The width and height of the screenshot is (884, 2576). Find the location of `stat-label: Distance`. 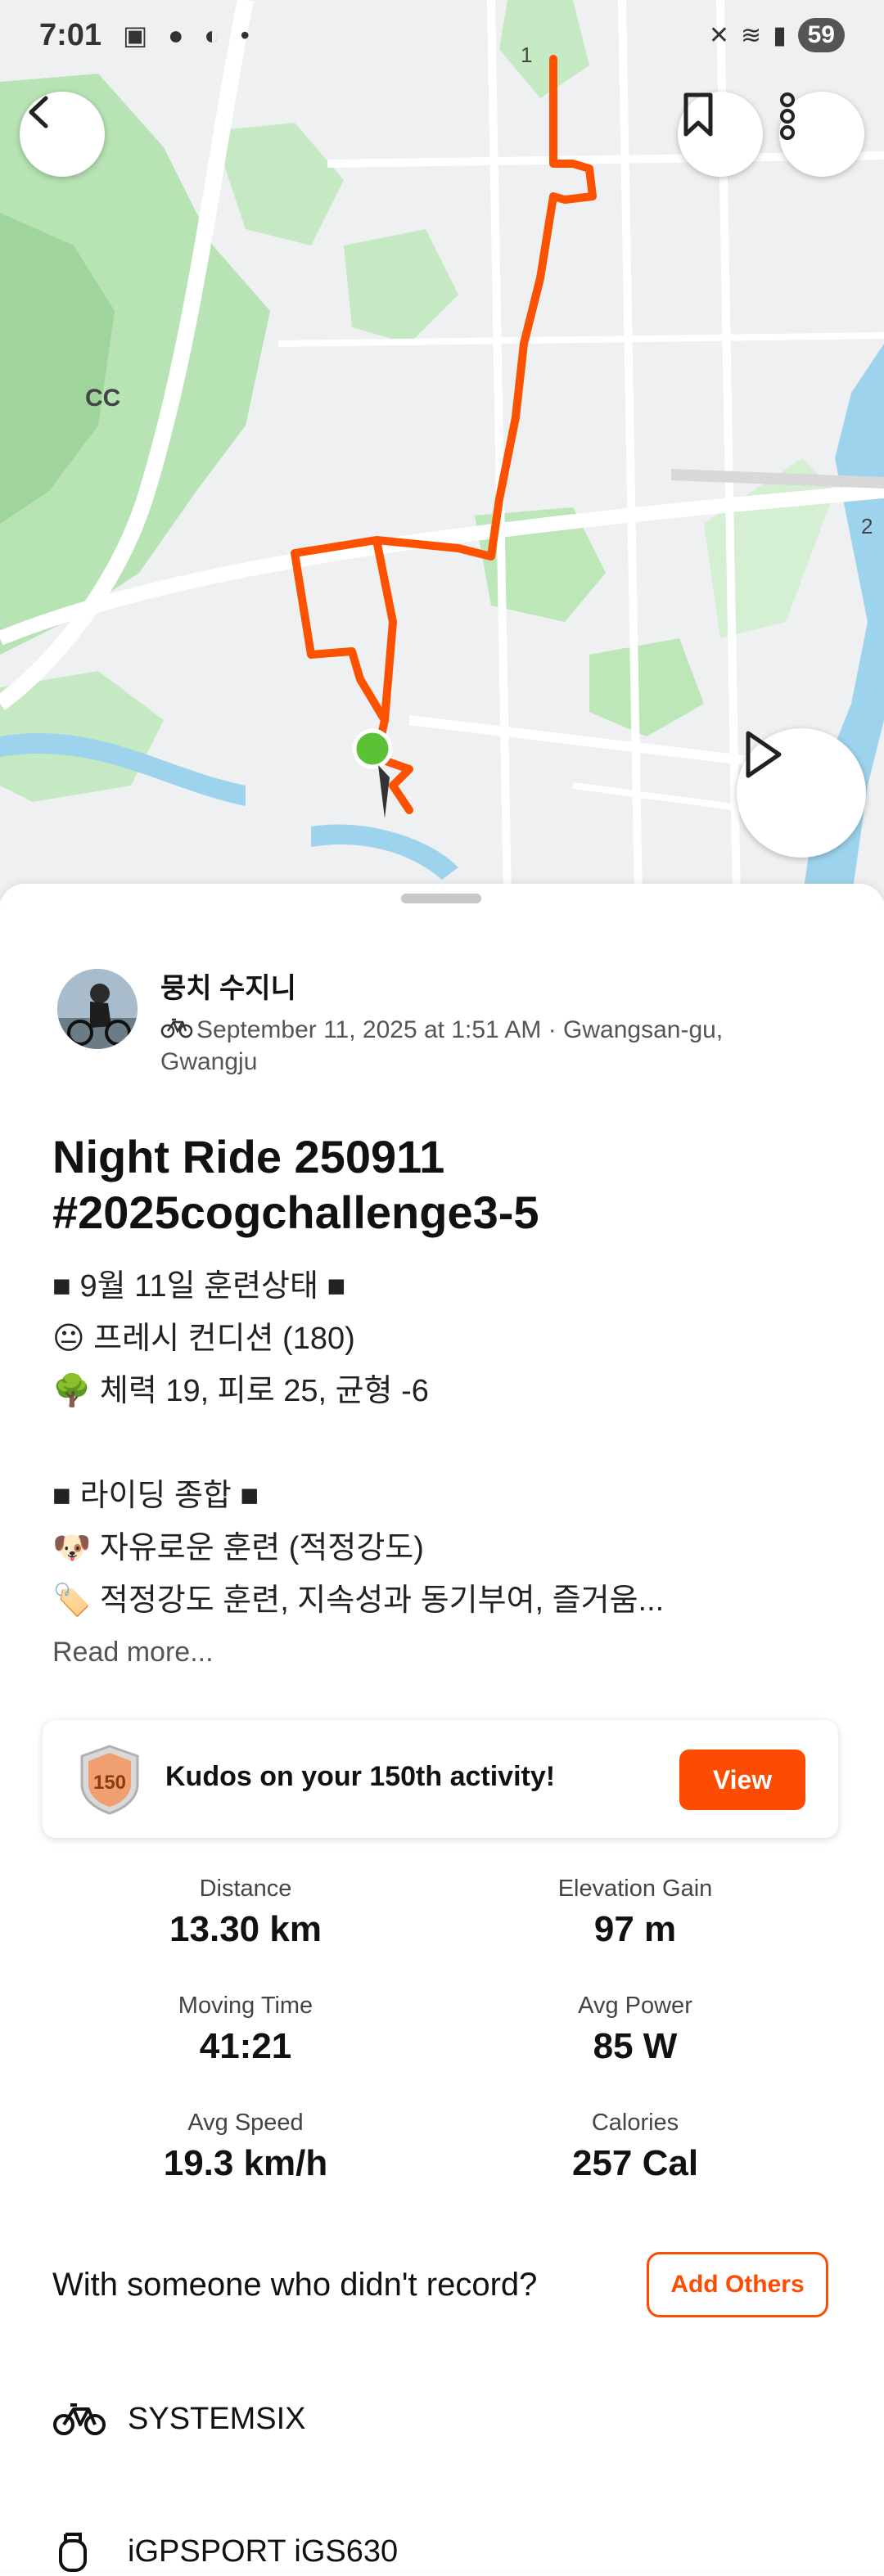

stat-label: Distance is located at coordinates (246, 1889).